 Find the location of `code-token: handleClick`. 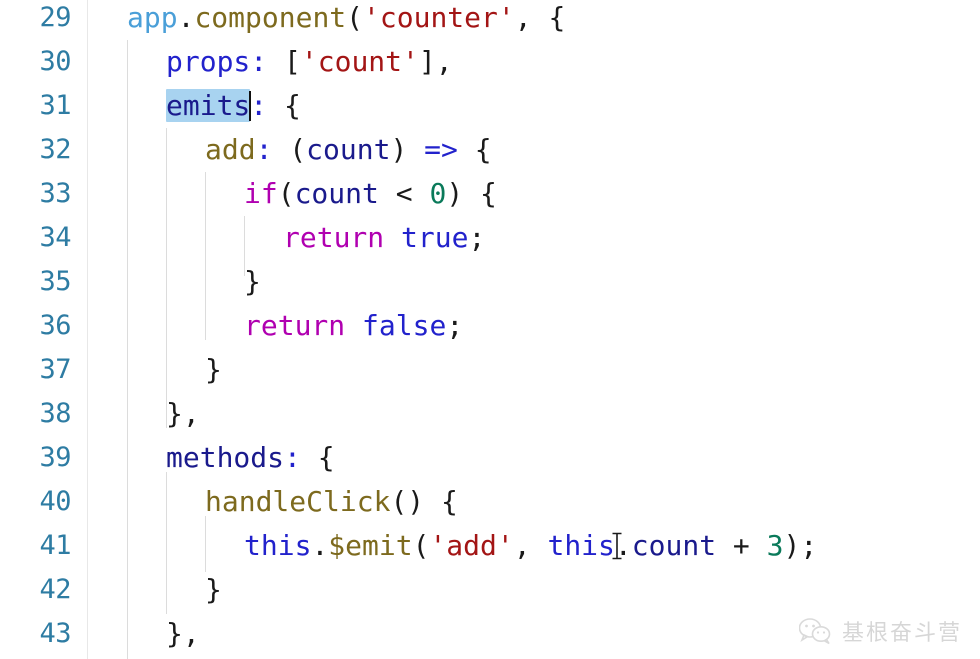

code-token: handleClick is located at coordinates (298, 501).